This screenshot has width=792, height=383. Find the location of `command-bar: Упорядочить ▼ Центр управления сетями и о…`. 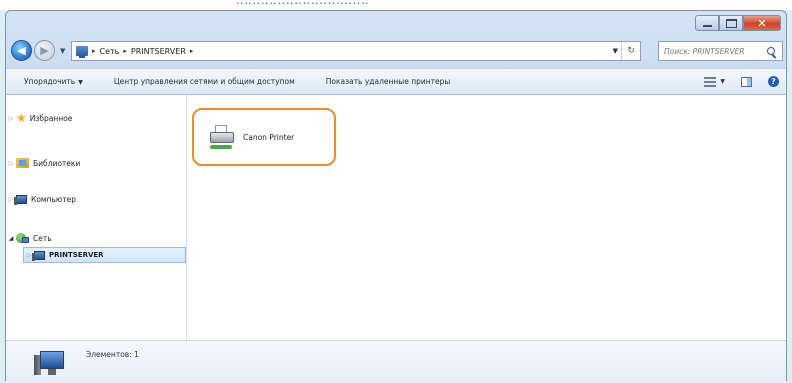

command-bar: Упорядочить ▼ Центр управления сетями и о… is located at coordinates (396, 81).